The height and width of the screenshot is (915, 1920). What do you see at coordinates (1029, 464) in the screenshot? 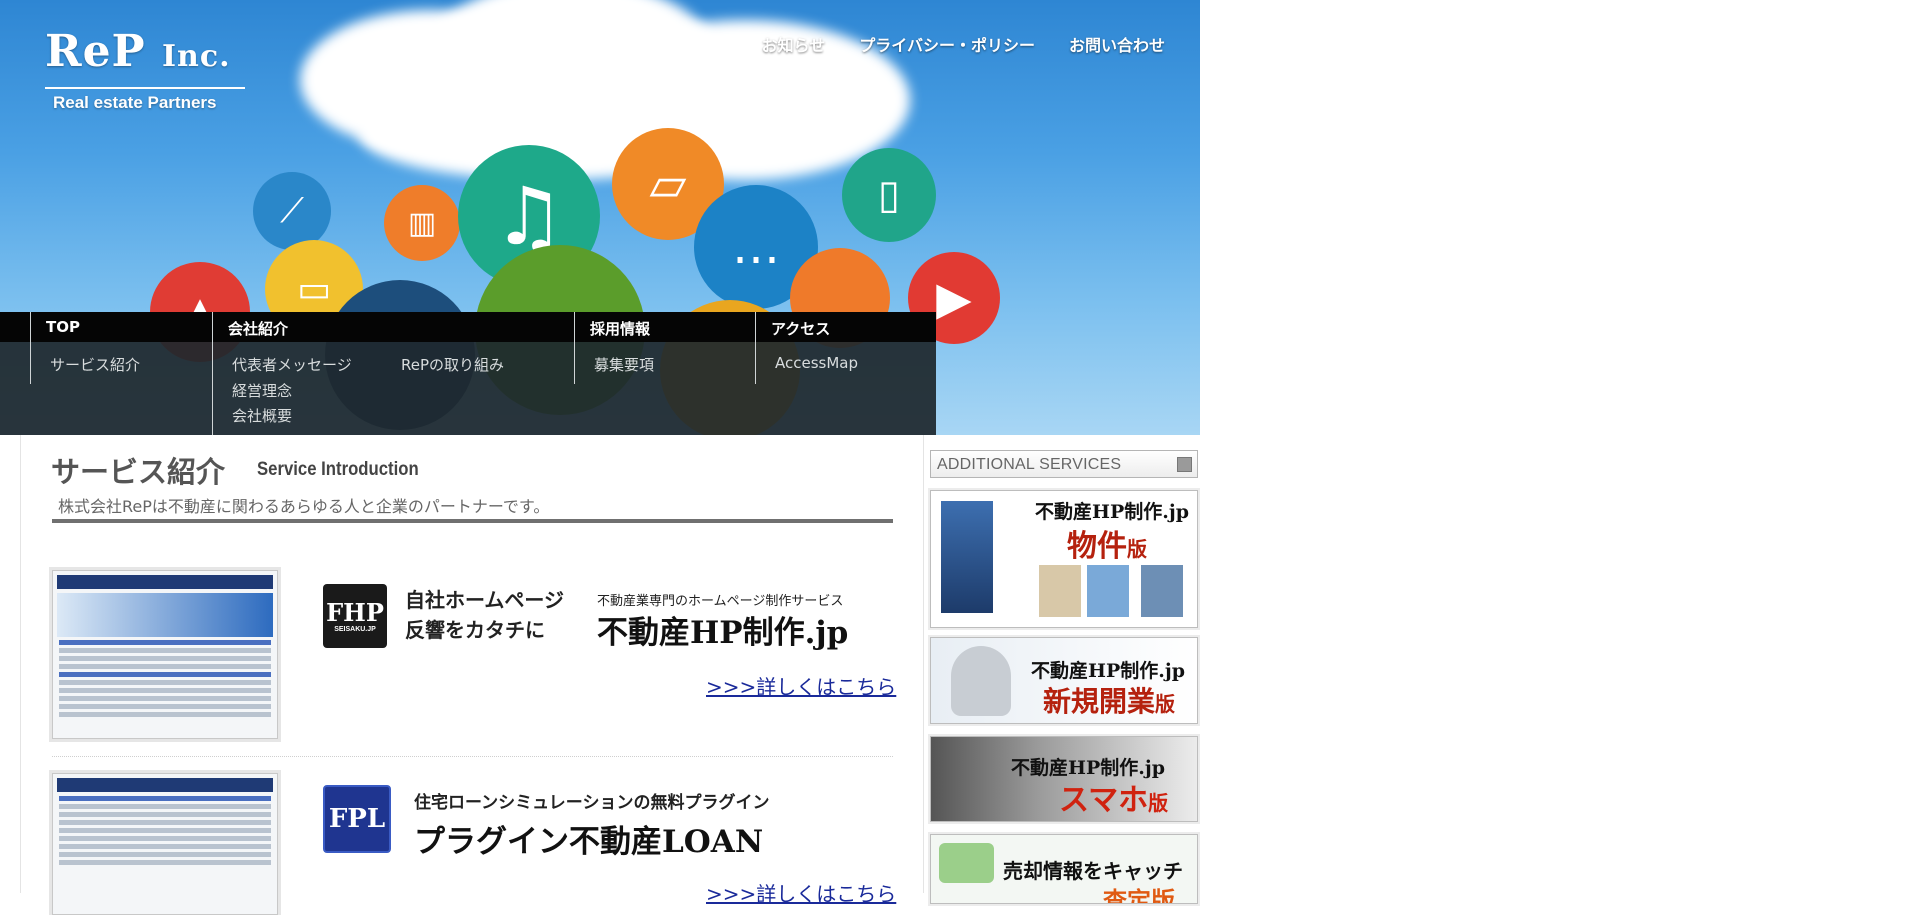
I see `sidebar-header-label: ADDITIONAL SERVICES` at bounding box center [1029, 464].